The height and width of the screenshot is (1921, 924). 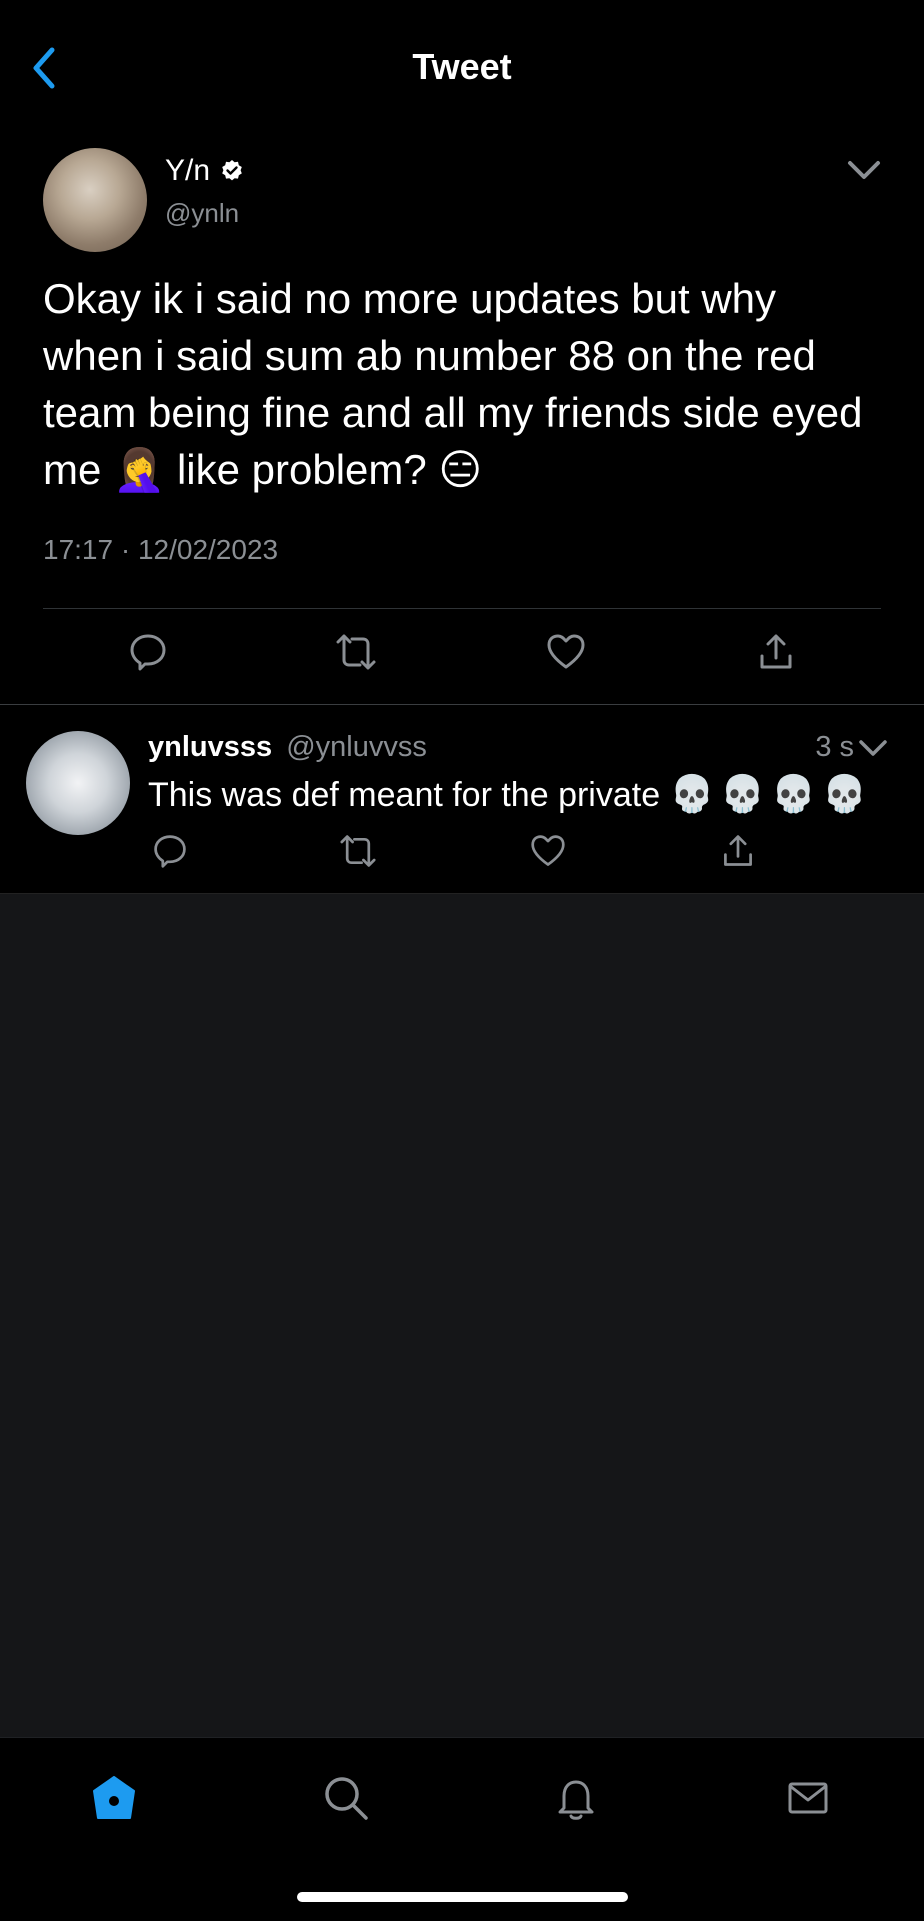 I want to click on reply-button, so click(x=148, y=652).